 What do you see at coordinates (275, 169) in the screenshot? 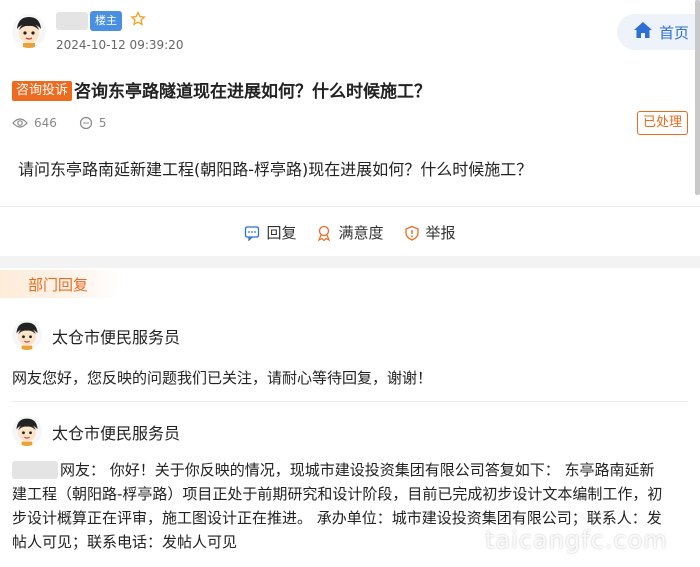
I see `post-content: 请问东亭路南延新建工程(朝阳路-桴亭路)现在进展如何？什么时候施工？` at bounding box center [275, 169].